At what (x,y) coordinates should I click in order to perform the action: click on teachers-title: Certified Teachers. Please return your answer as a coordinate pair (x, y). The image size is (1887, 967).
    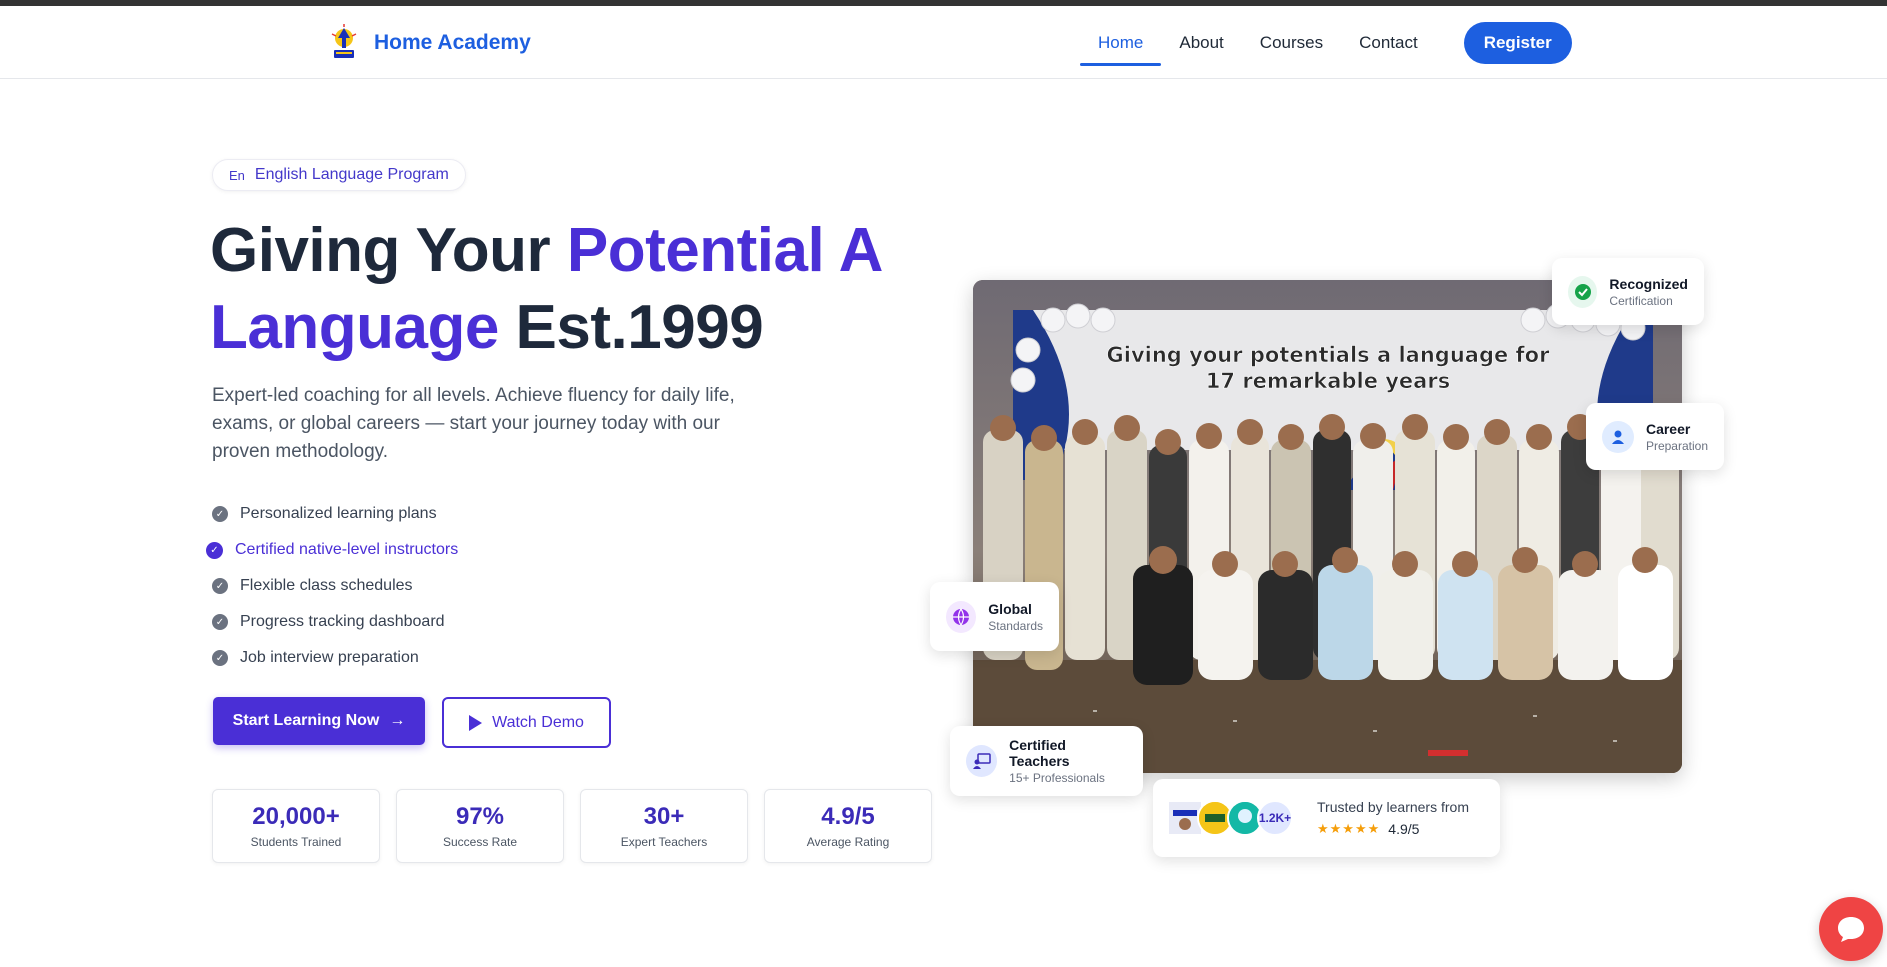
    Looking at the image, I should click on (1039, 753).